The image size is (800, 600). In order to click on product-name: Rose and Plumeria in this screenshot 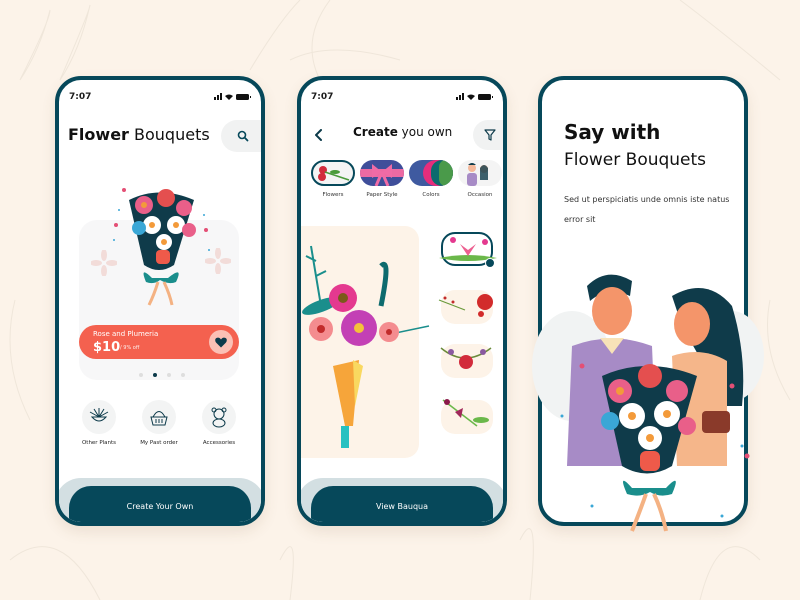, I will do `click(126, 334)`.